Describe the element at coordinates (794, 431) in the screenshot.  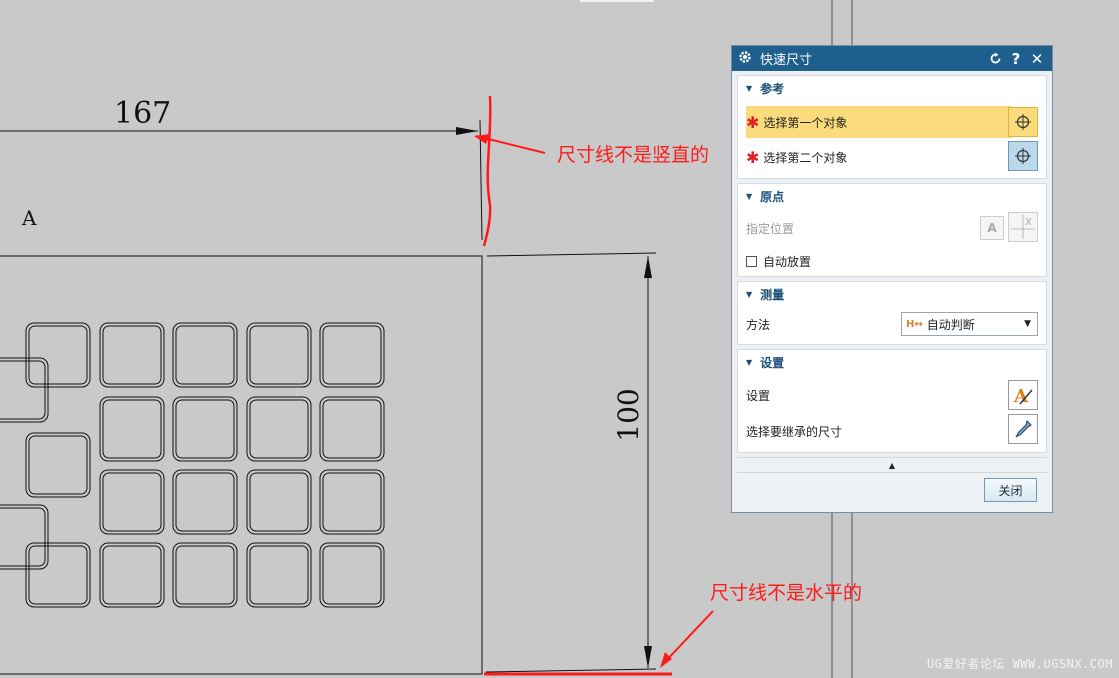
I see `inherit-dimension-row: 选择要继承的尺寸` at that location.